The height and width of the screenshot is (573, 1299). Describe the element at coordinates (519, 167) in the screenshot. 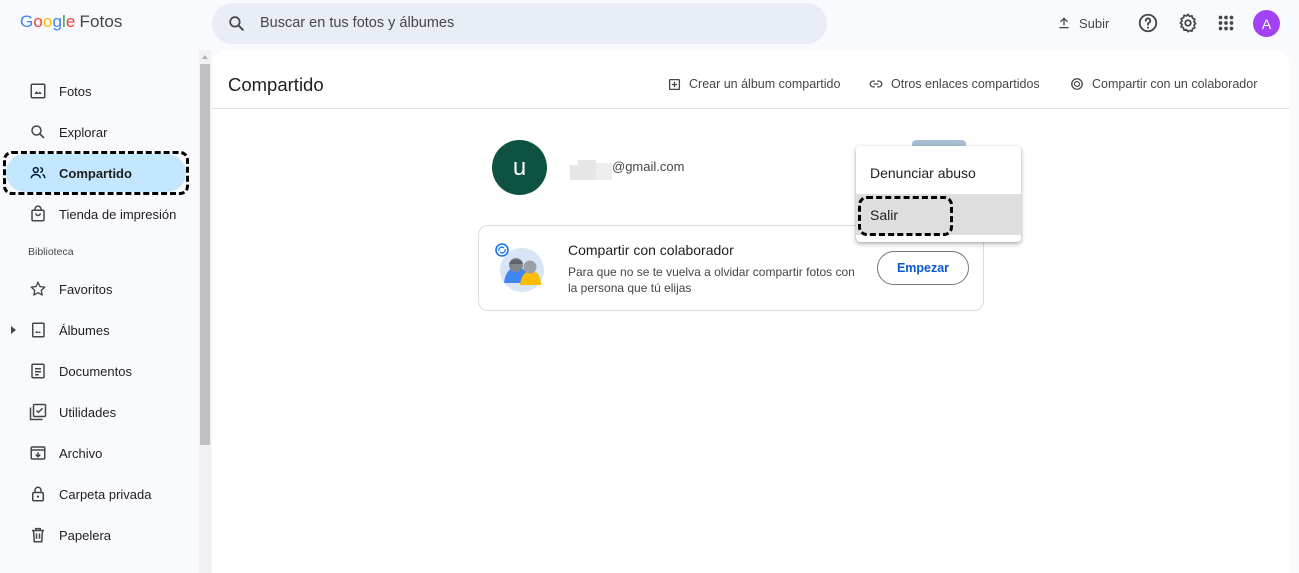

I see `shared-user-avatar: u` at that location.